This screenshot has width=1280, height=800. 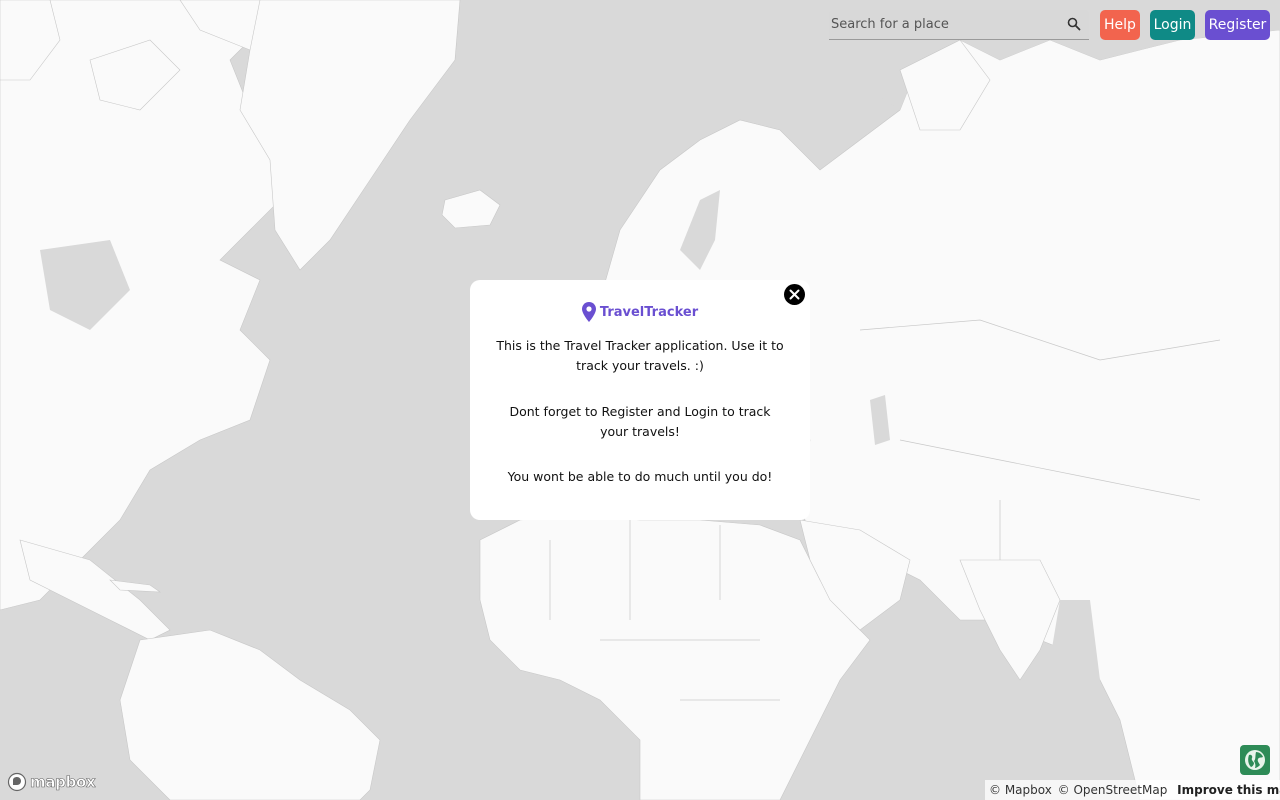 What do you see at coordinates (1074, 24) in the screenshot?
I see `search-icon` at bounding box center [1074, 24].